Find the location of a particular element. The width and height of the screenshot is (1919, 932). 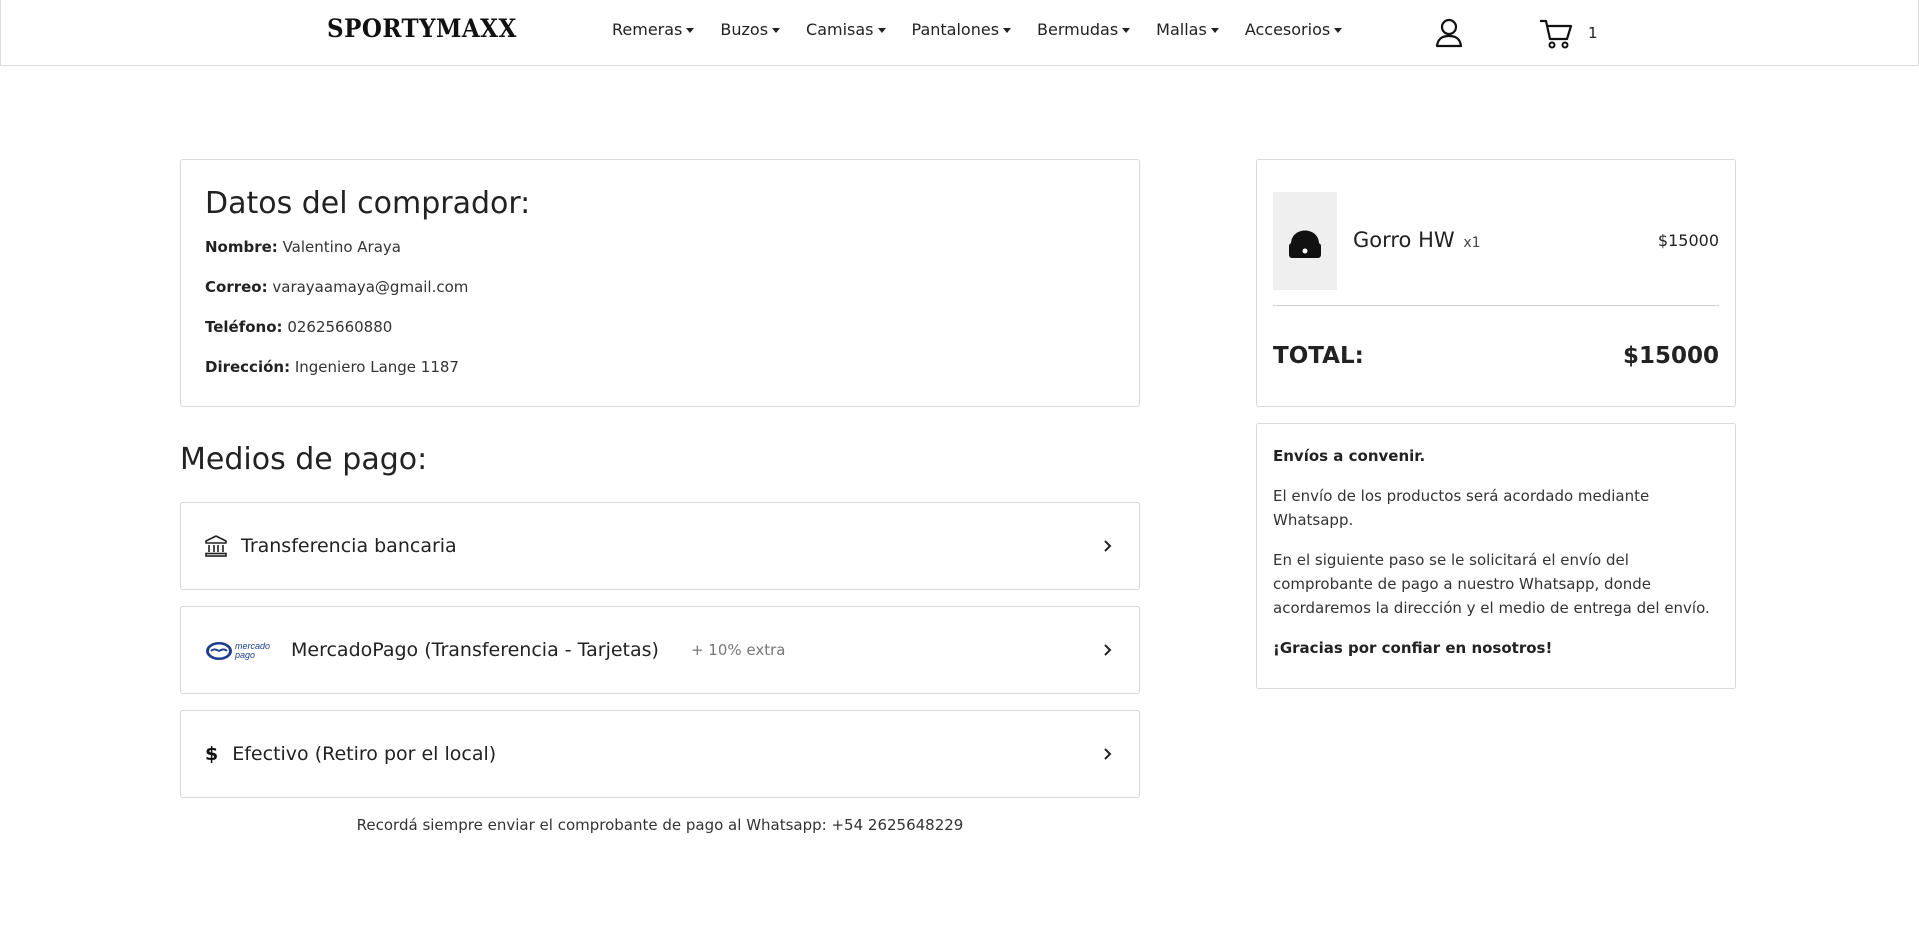

nav-item-buzos: Buzos is located at coordinates (750, 29).